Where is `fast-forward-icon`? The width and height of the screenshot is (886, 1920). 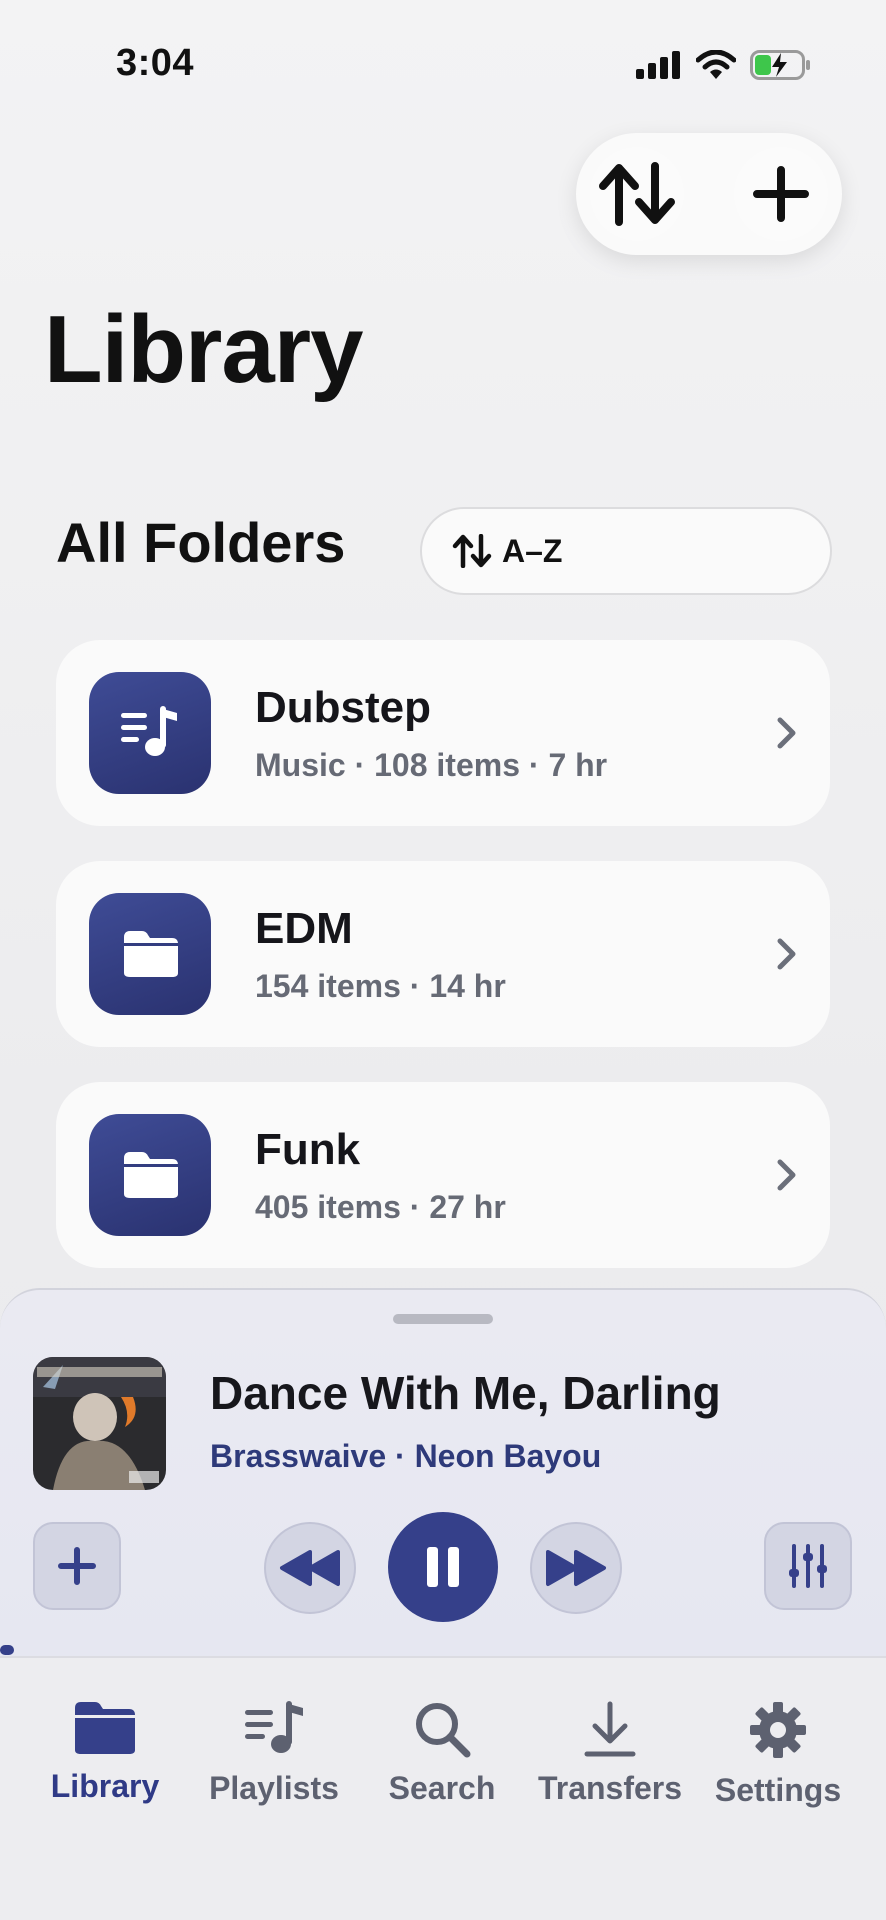
fast-forward-icon is located at coordinates (576, 1568).